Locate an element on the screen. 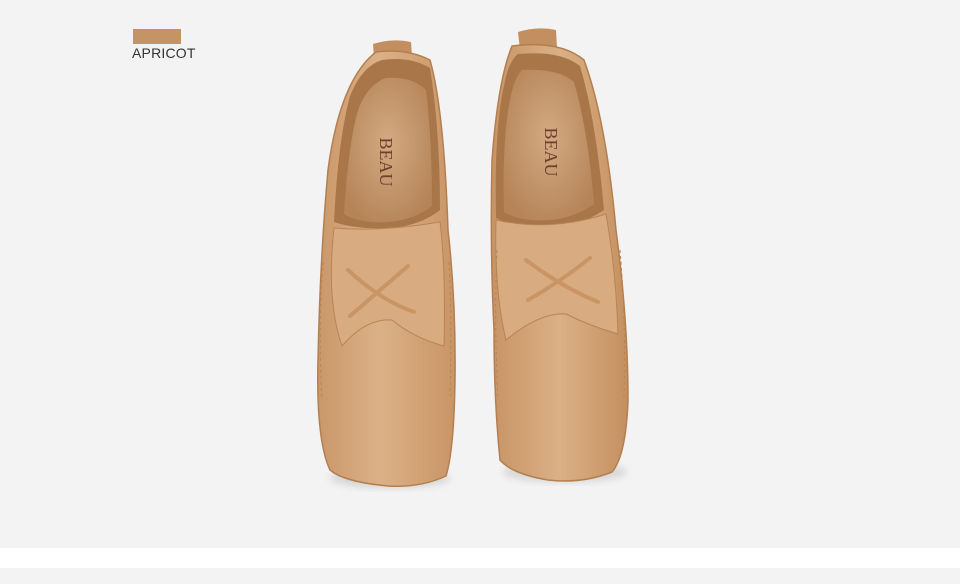 The image size is (960, 584). right-shoe: BEAU is located at coordinates (559, 255).